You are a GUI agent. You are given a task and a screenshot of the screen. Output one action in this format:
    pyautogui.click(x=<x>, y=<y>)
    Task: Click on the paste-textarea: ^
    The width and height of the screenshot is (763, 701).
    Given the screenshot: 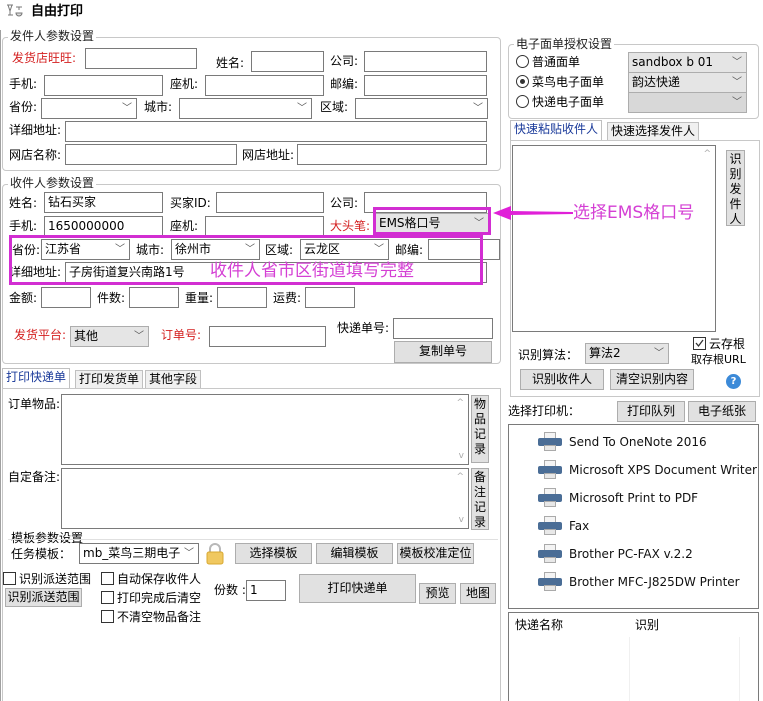 What is the action you would take?
    pyautogui.click(x=614, y=238)
    